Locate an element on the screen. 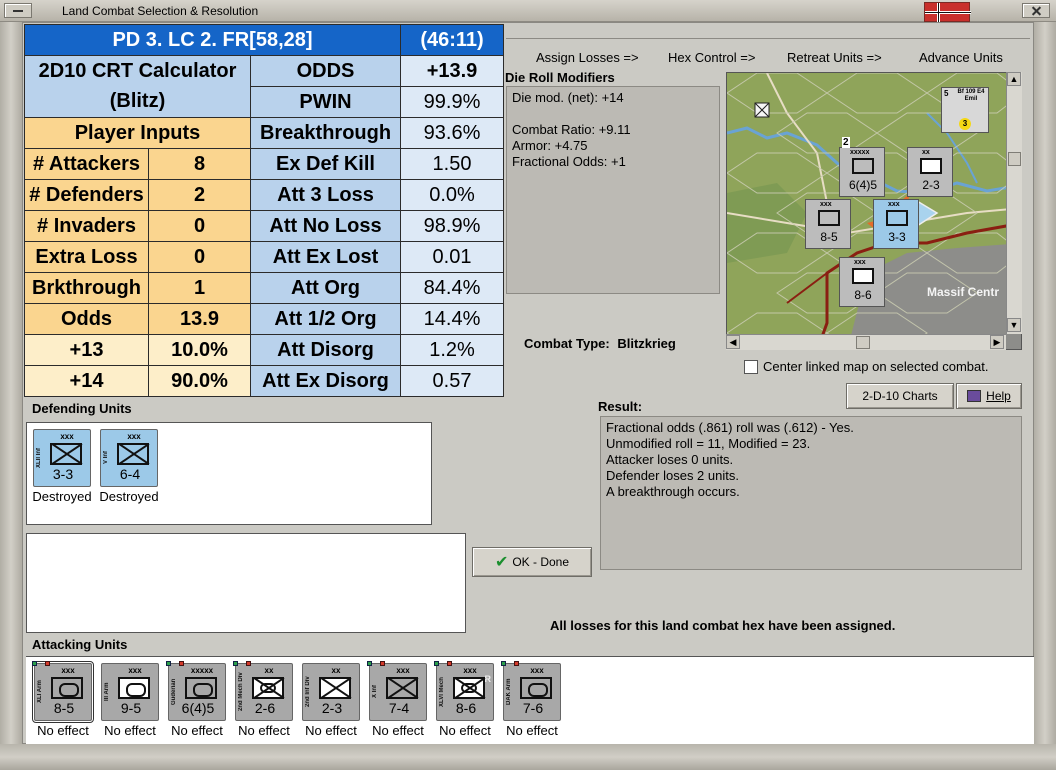 This screenshot has width=1056, height=770. map-counter: xxx 8-5 is located at coordinates (828, 224).